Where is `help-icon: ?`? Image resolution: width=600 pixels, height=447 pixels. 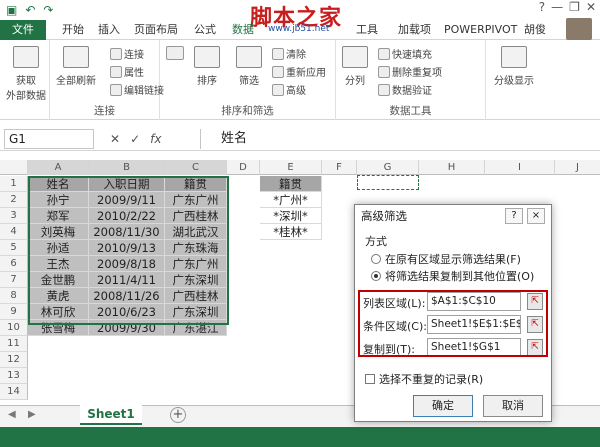
help-icon: ? is located at coordinates (542, 7).